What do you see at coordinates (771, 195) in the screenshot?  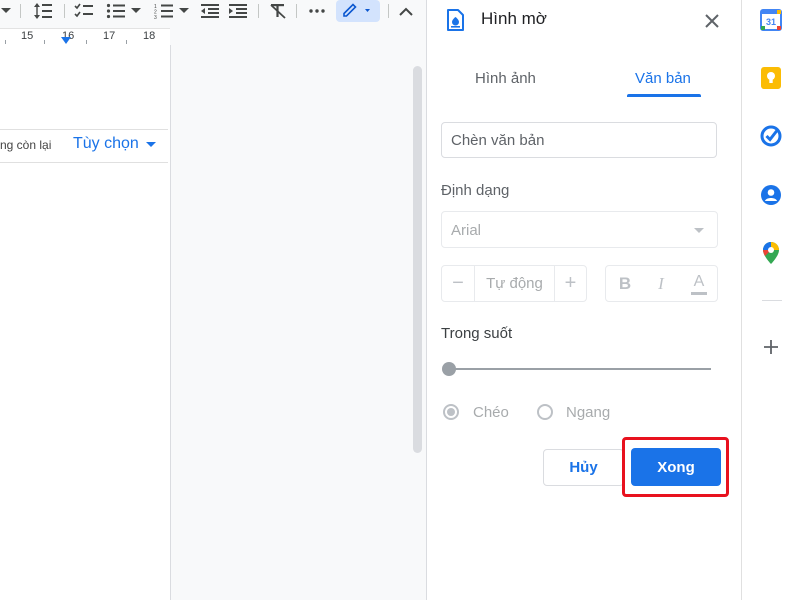 I see `contacts-icon` at bounding box center [771, 195].